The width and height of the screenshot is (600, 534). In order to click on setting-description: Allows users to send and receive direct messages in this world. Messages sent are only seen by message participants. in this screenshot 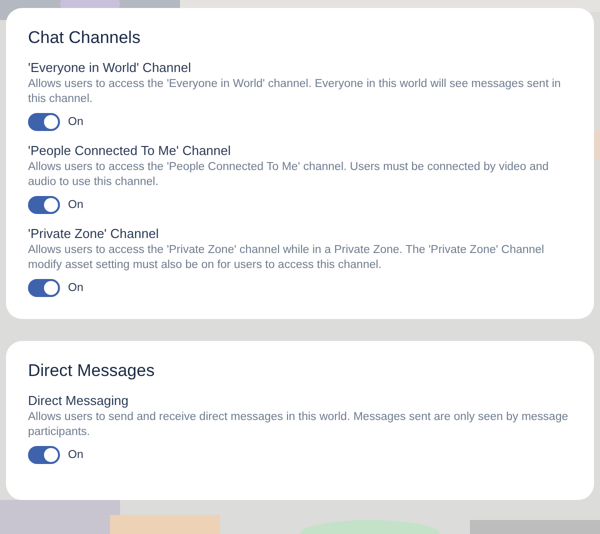, I will do `click(299, 425)`.